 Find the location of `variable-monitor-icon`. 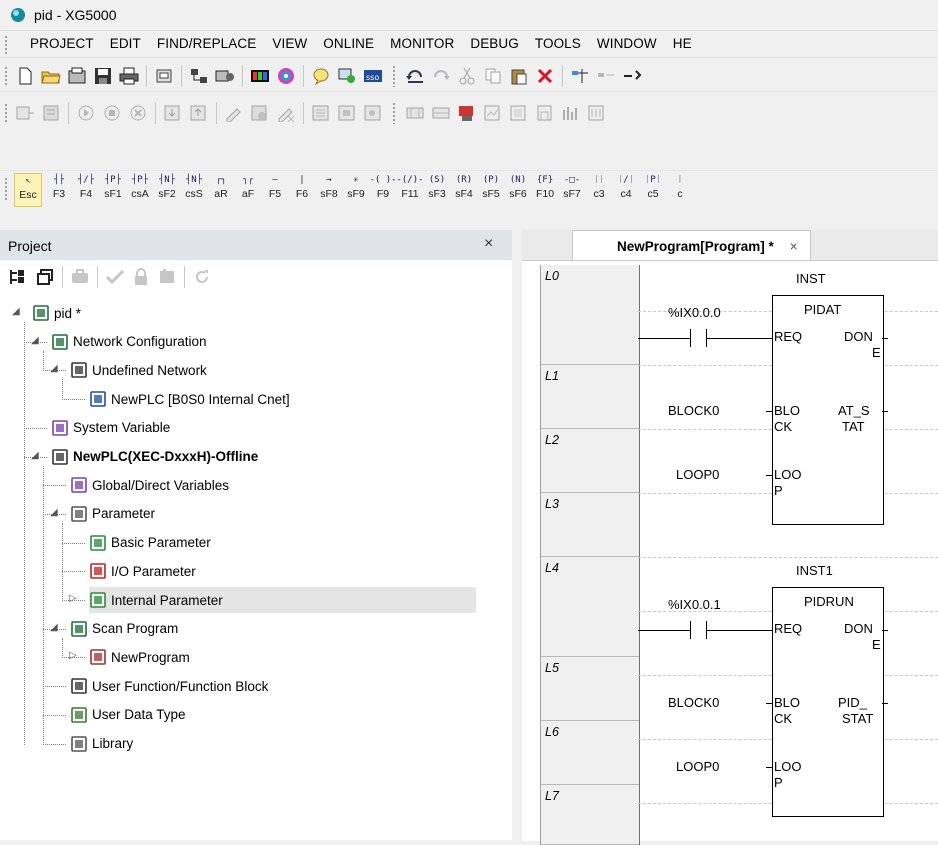

variable-monitor-icon is located at coordinates (373, 113).